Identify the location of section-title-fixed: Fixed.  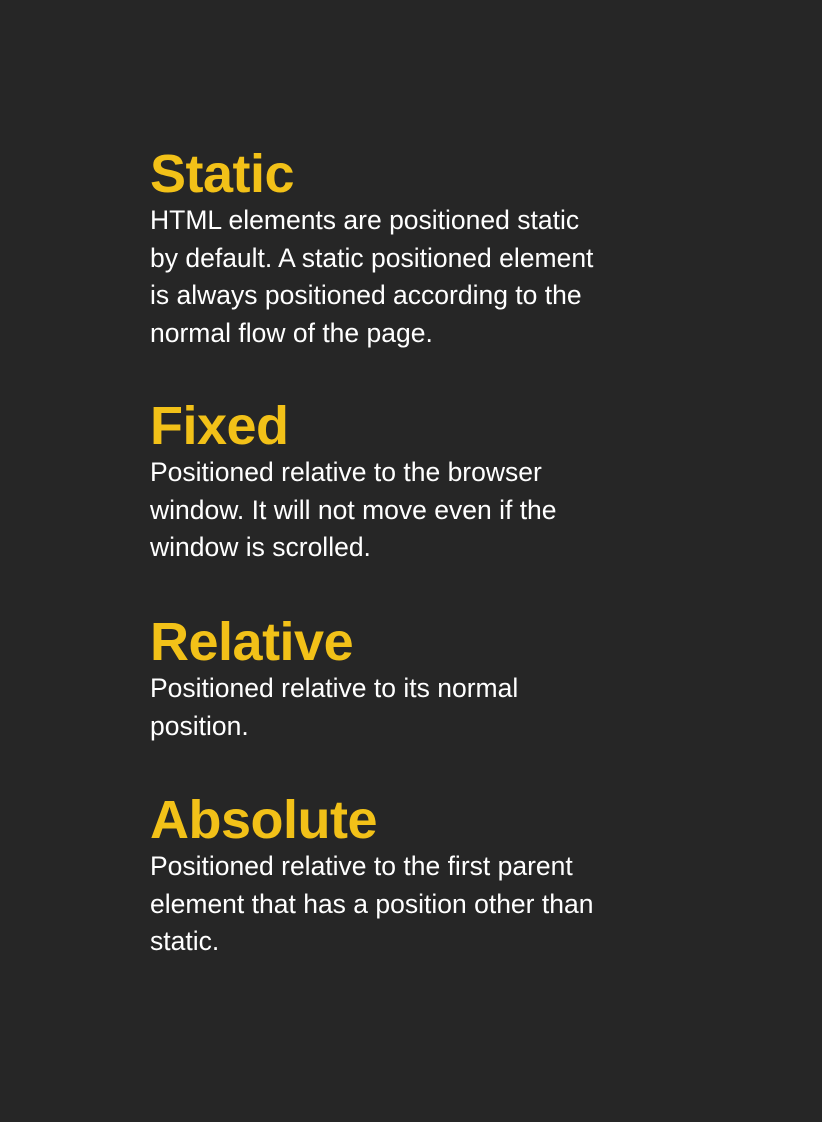
(219, 426).